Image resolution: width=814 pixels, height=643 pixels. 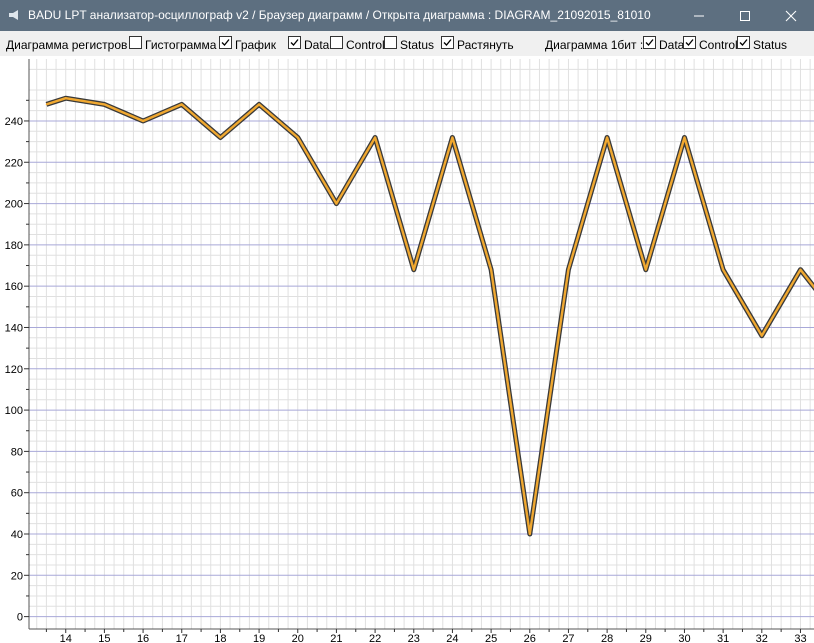 What do you see at coordinates (568, 638) in the screenshot?
I see `x-tick-label: 27` at bounding box center [568, 638].